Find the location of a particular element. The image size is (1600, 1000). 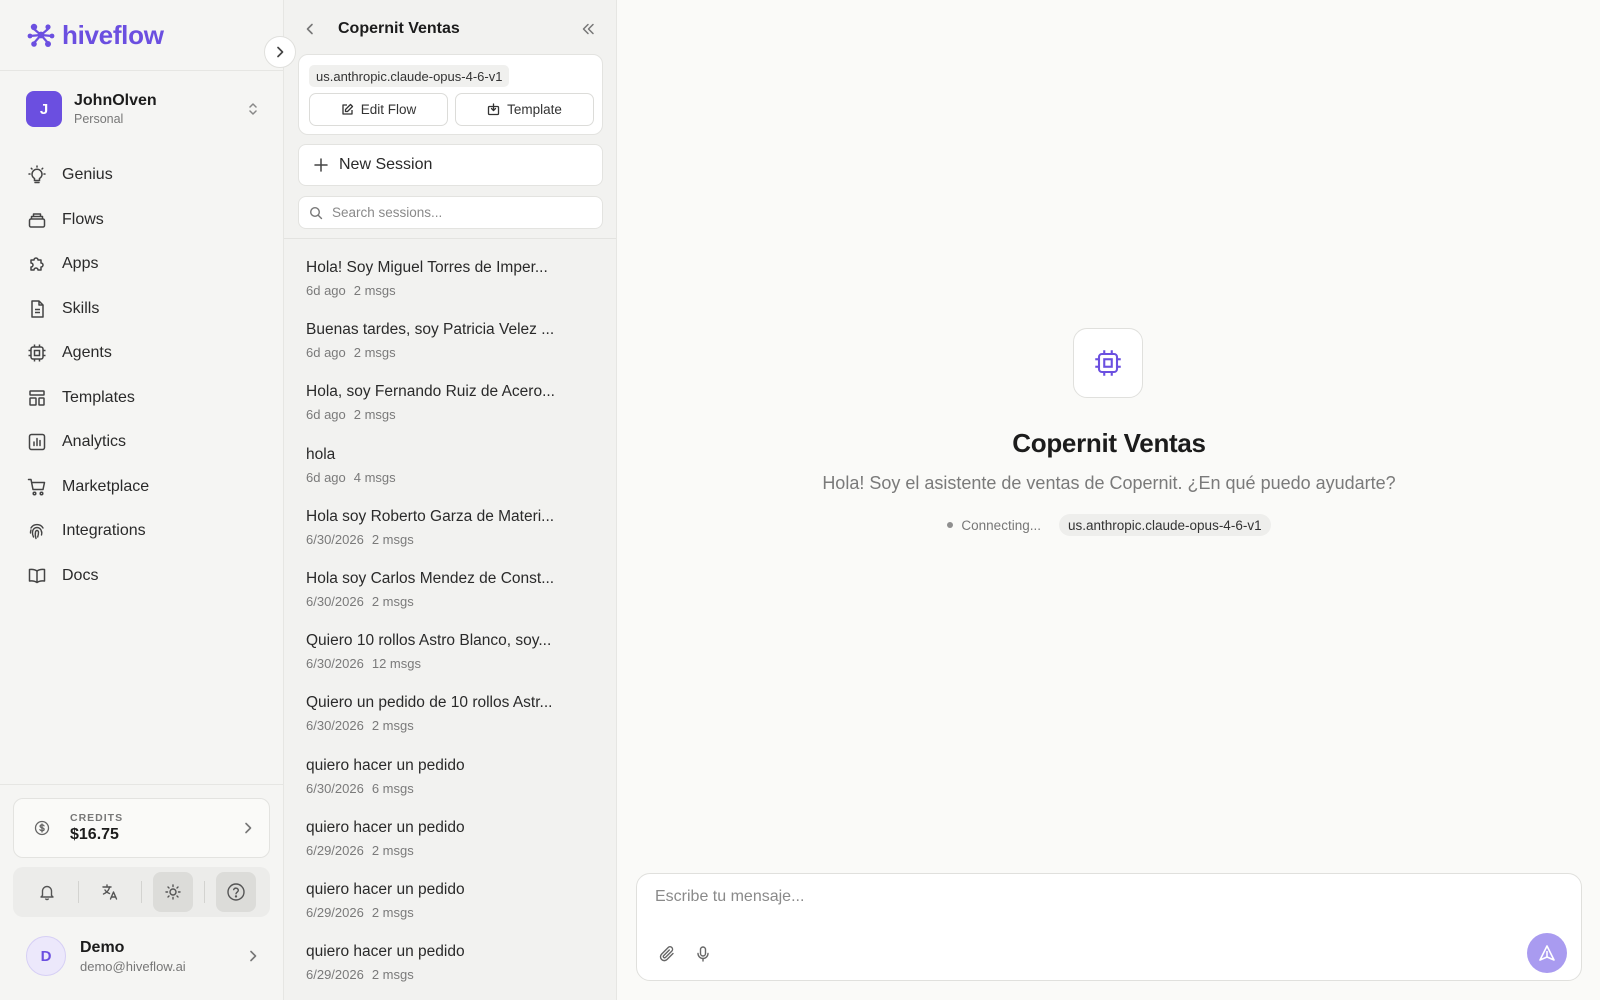

nav-label: Agents is located at coordinates (87, 353).